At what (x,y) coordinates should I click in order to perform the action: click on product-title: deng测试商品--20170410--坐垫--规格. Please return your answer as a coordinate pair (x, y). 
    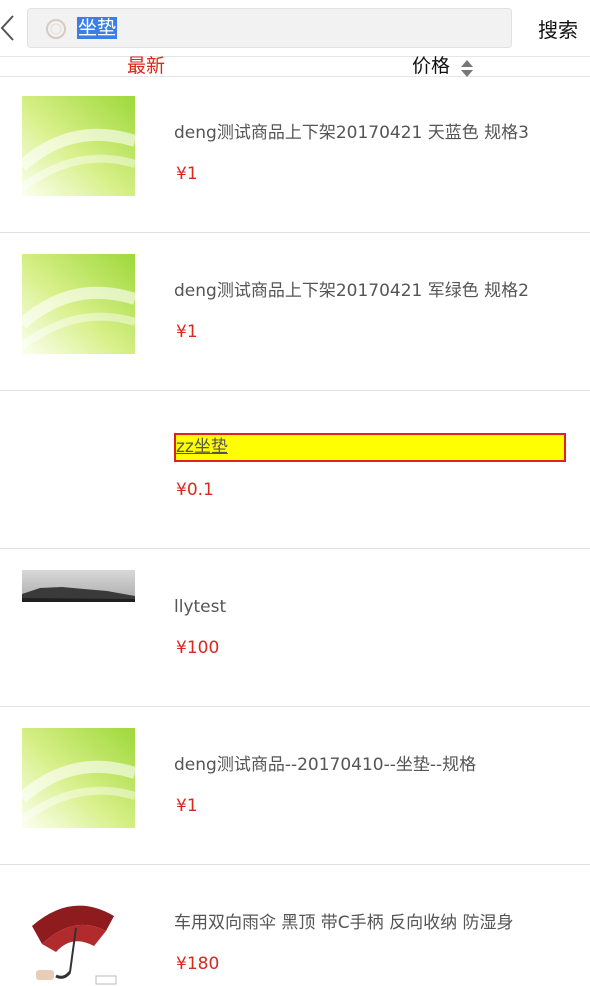
    Looking at the image, I should click on (325, 765).